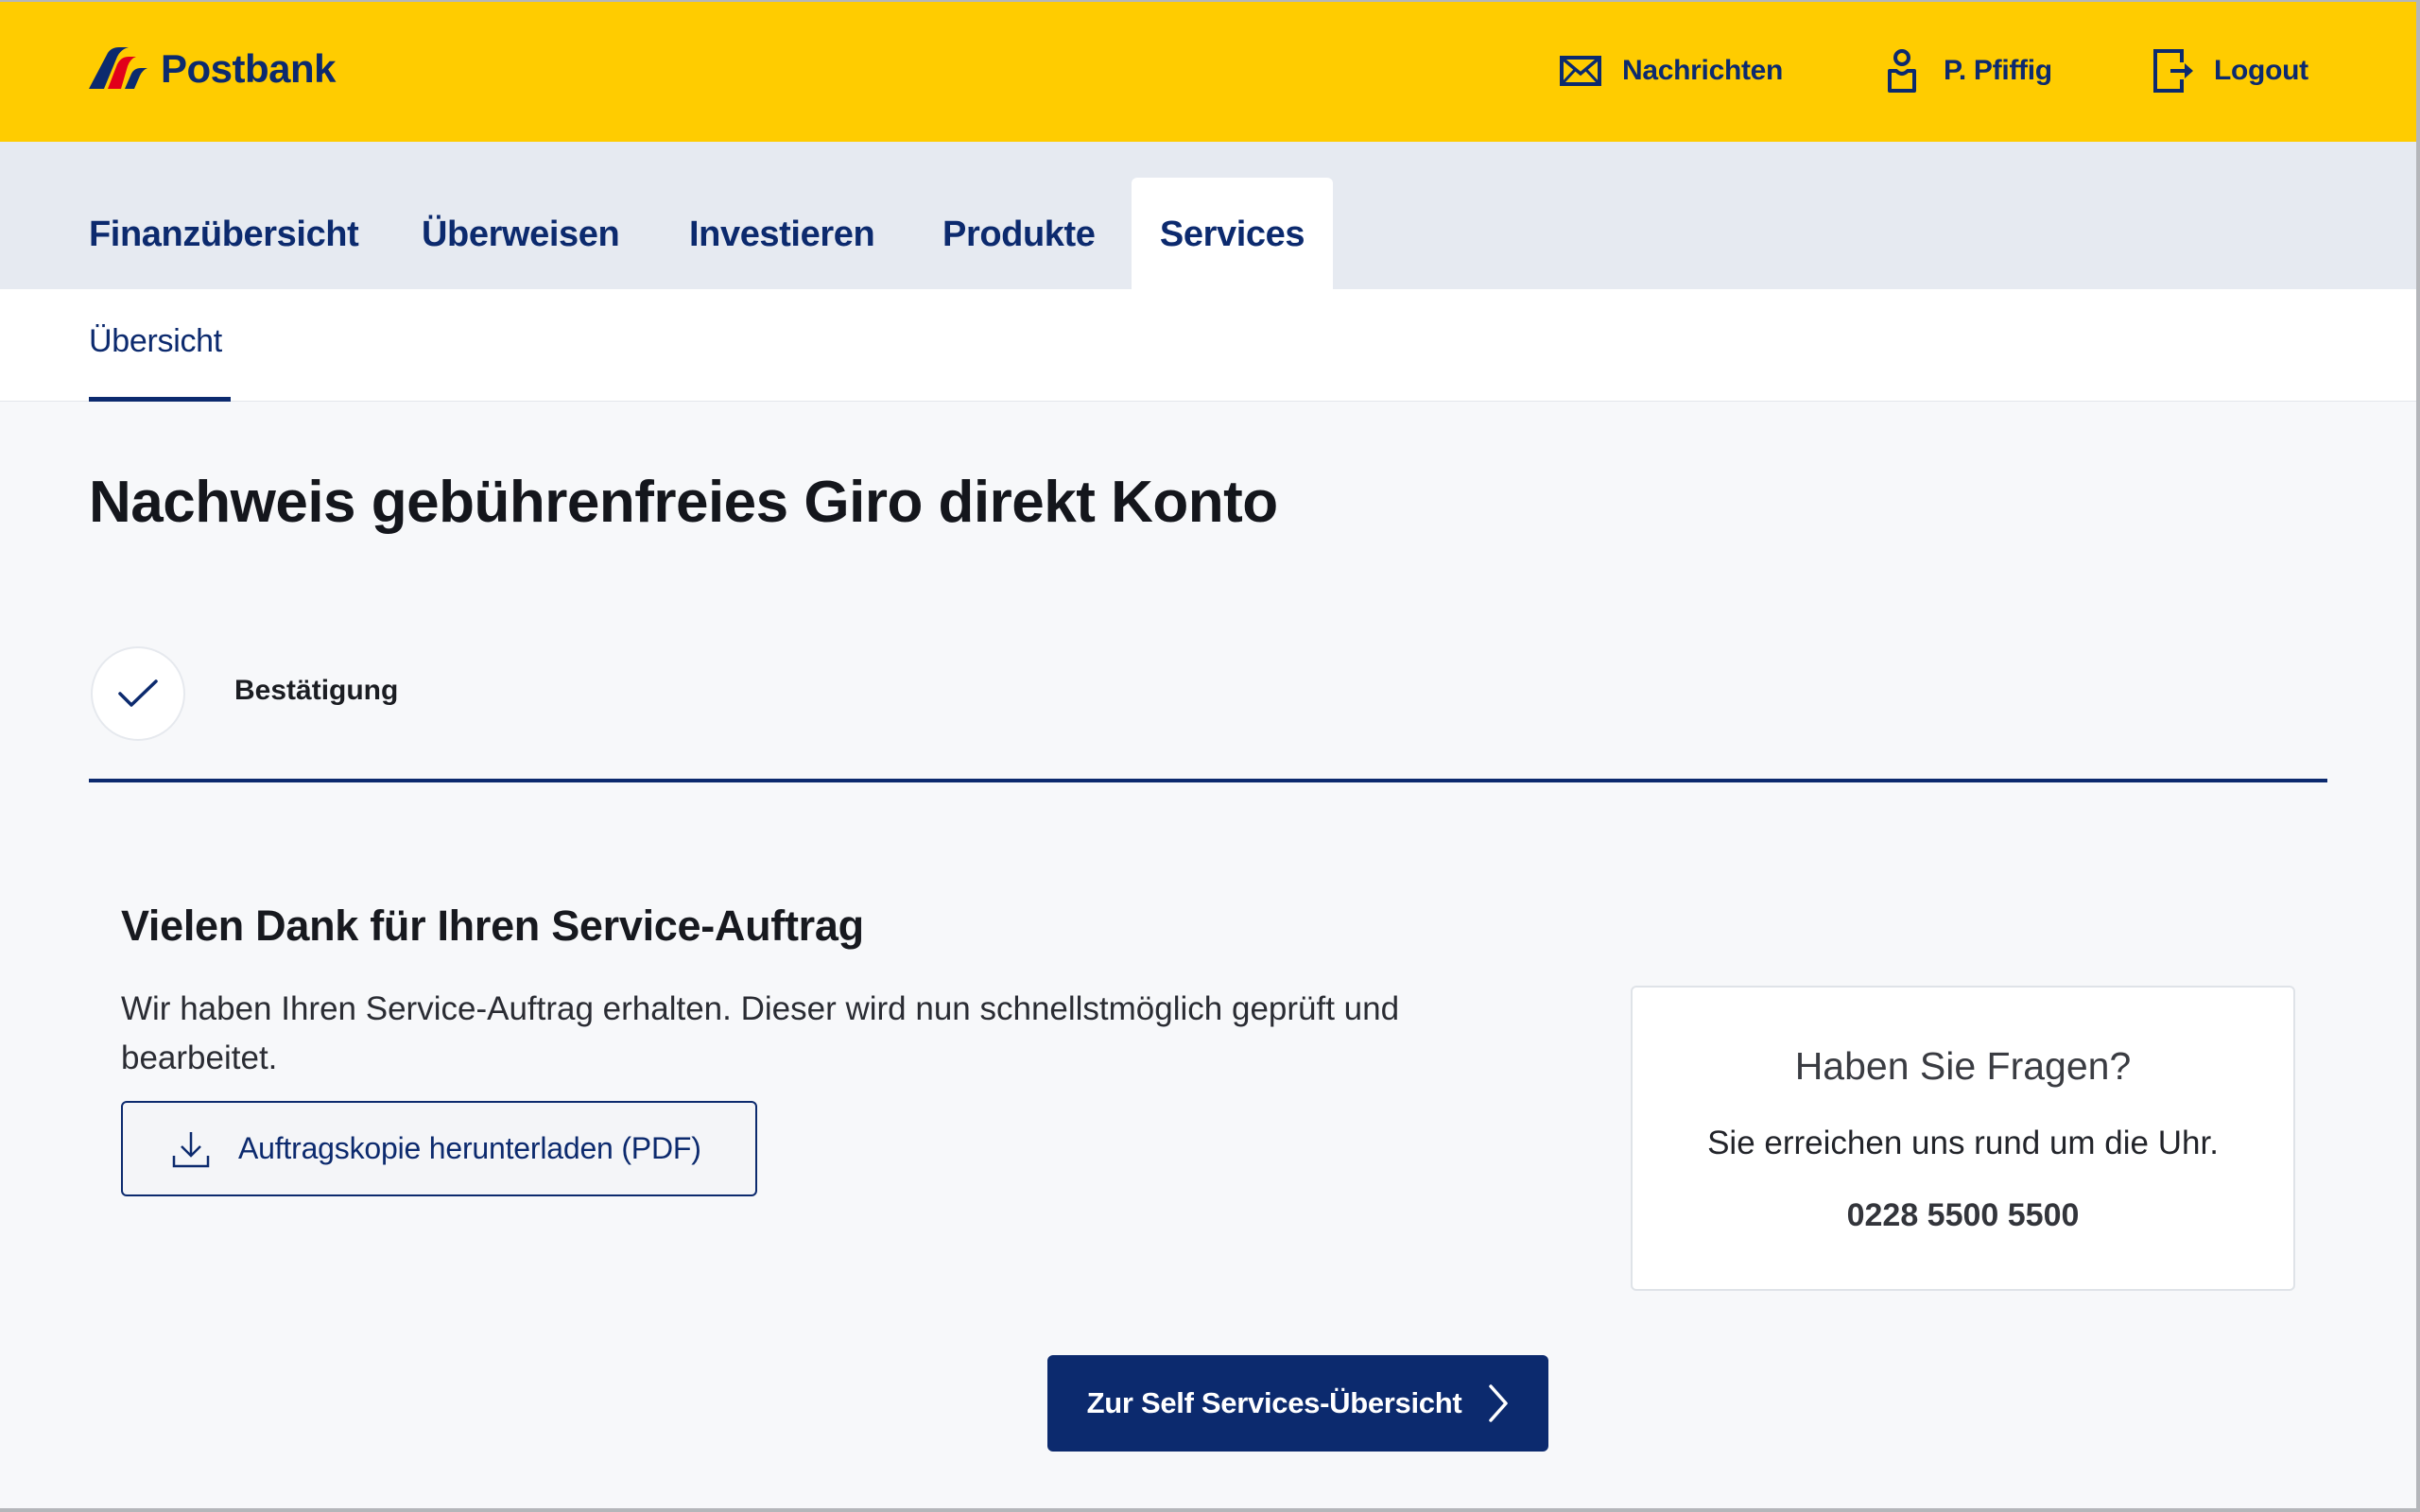 The image size is (2420, 1512). What do you see at coordinates (782, 233) in the screenshot?
I see `tab-investieren: Investieren` at bounding box center [782, 233].